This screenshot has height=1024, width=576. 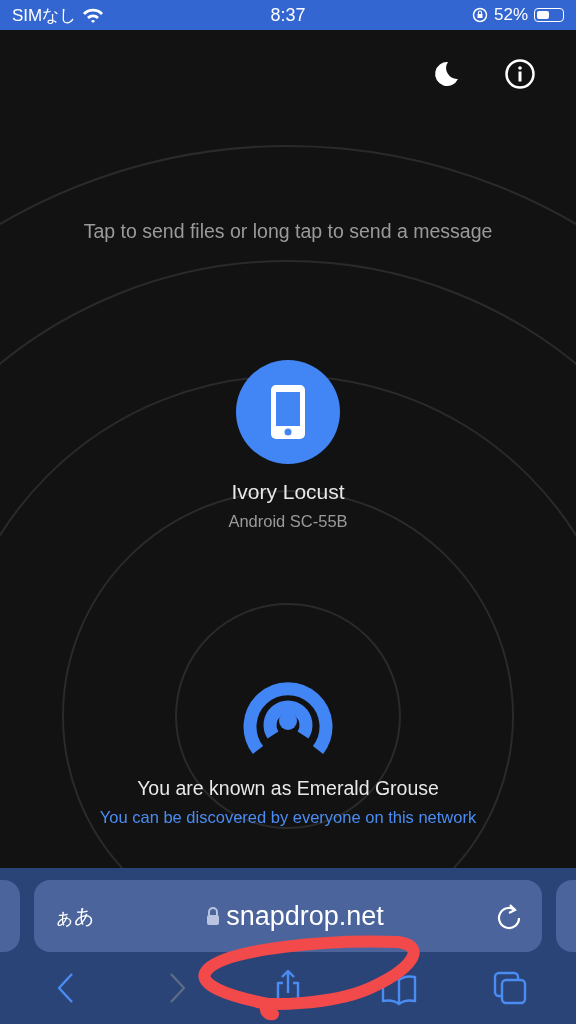 What do you see at coordinates (510, 15) in the screenshot?
I see `battery-percentage: 52%` at bounding box center [510, 15].